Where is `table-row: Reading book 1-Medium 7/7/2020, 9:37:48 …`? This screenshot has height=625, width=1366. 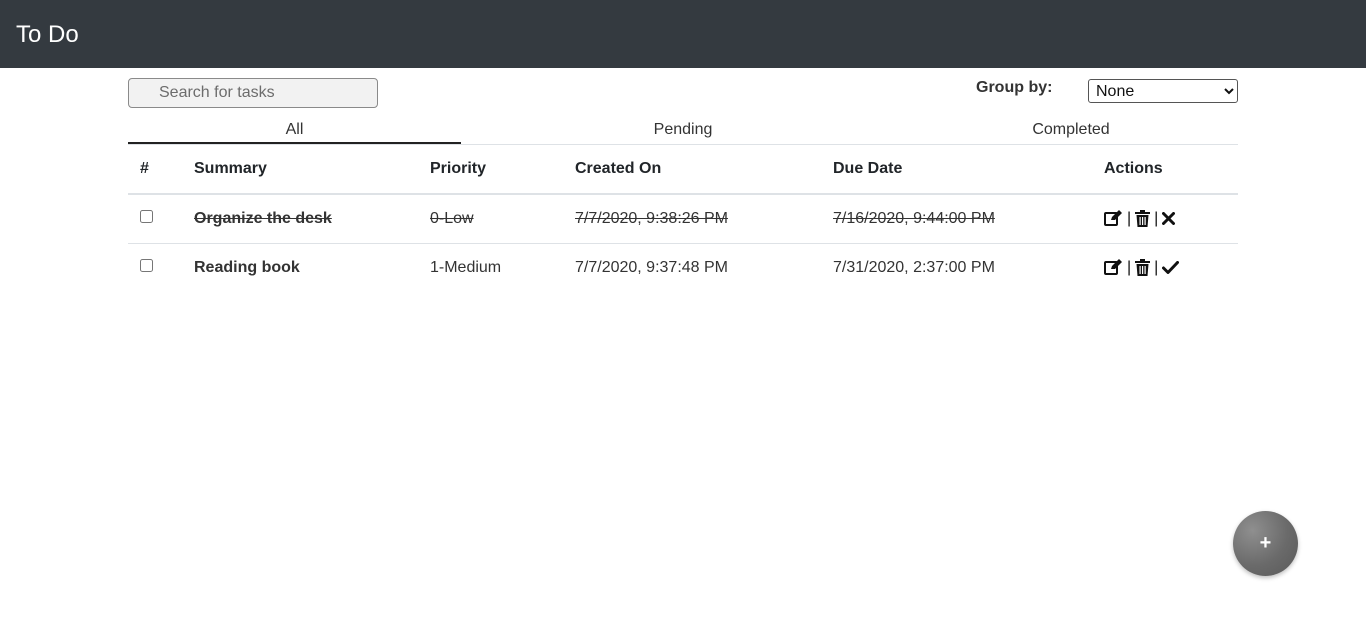 table-row: Reading book 1-Medium 7/7/2020, 9:37:48 … is located at coordinates (683, 267).